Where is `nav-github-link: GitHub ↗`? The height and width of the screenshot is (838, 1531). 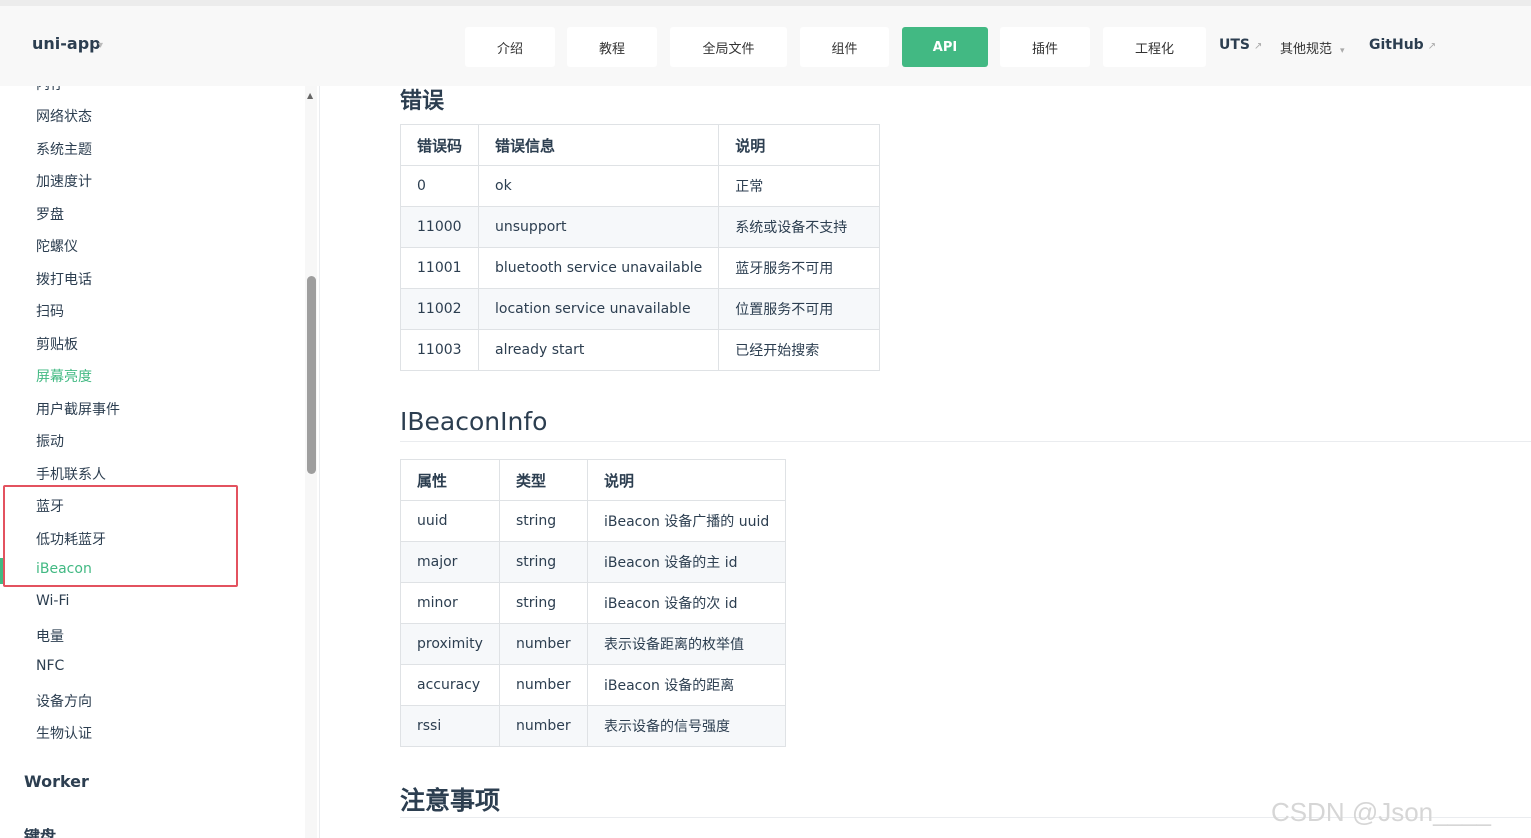
nav-github-link: GitHub ↗ is located at coordinates (1402, 45).